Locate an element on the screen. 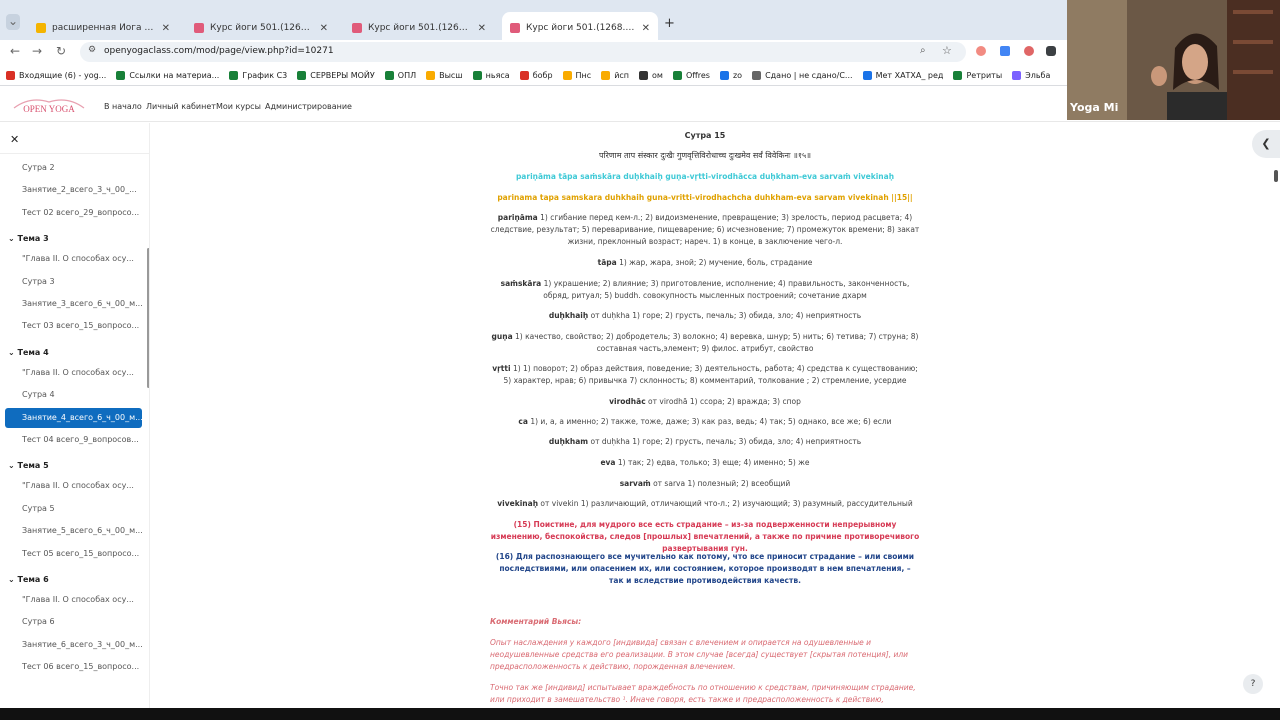 Image resolution: width=1280 pixels, height=720 pixels. bookmark-item: Ретриты is located at coordinates (977, 75).